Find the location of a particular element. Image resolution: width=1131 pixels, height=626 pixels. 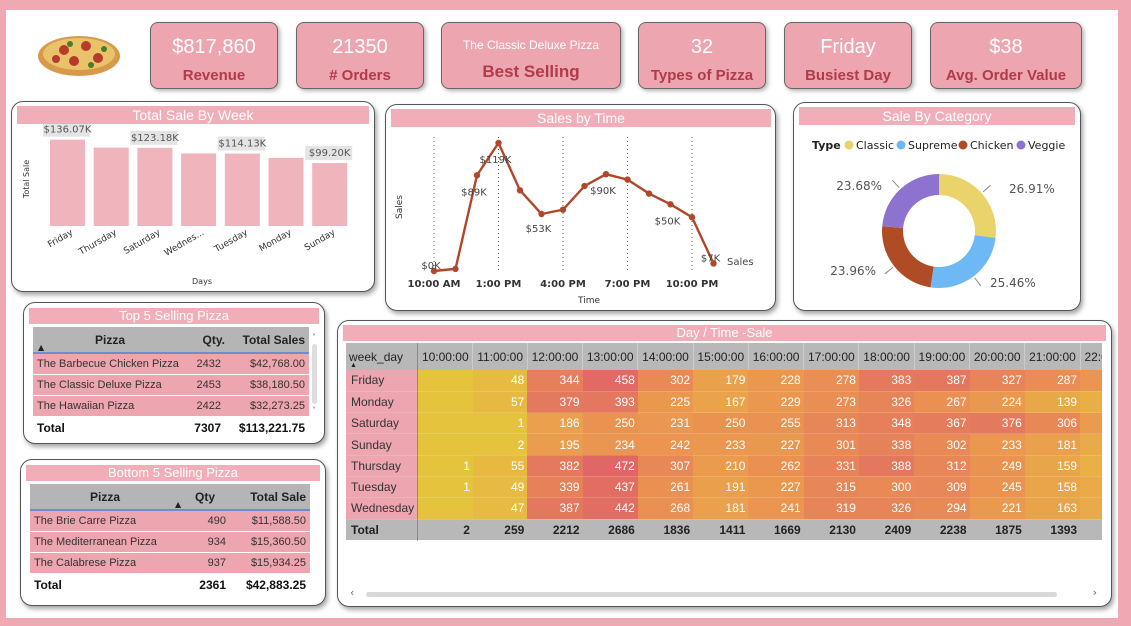

table-row: The Mediterranean Pizza 934 $15,360.50 is located at coordinates (170, 542).